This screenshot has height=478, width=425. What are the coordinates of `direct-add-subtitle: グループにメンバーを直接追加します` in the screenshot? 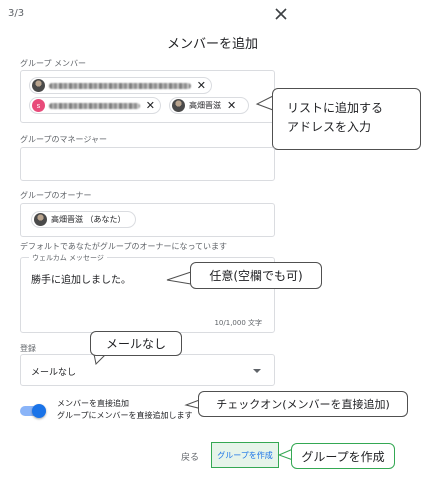 It's located at (125, 415).